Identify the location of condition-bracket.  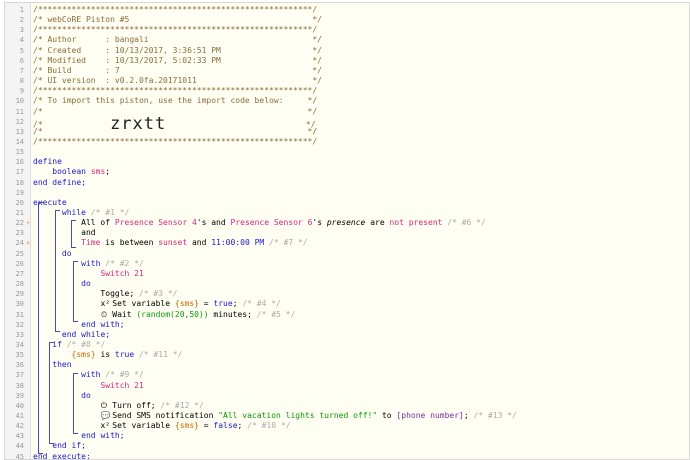
(73, 234).